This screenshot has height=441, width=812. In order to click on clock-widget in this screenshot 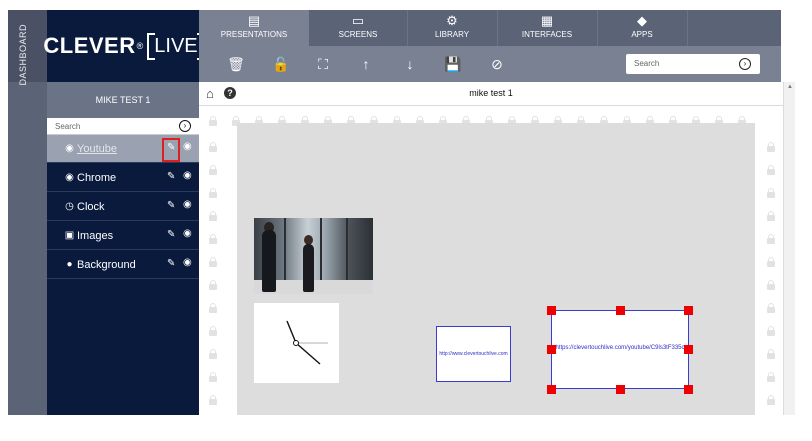, I will do `click(296, 343)`.